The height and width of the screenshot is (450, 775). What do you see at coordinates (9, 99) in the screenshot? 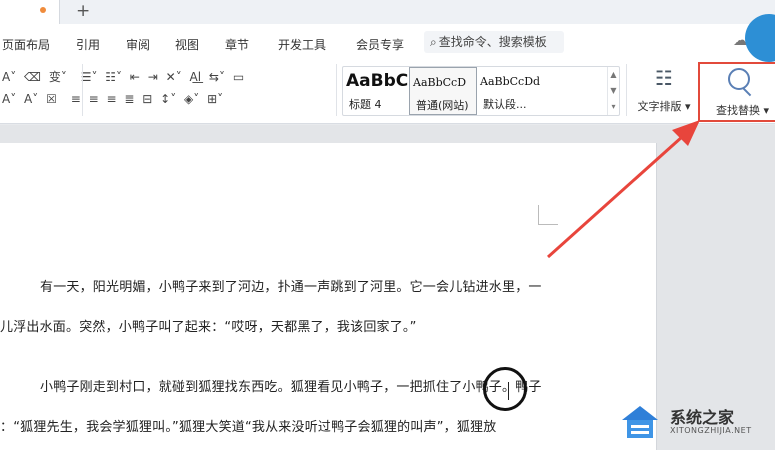
I see `highlight-button: A˅` at bounding box center [9, 99].